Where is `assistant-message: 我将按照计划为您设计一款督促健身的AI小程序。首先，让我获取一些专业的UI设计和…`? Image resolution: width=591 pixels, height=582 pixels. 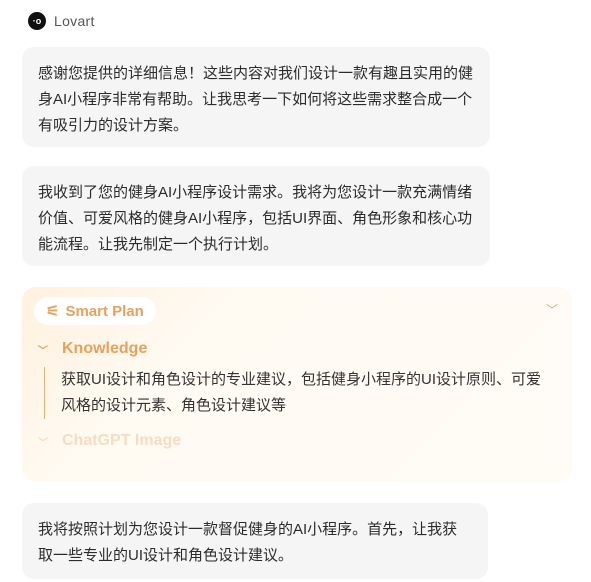 assistant-message: 我将按照计划为您设计一款督促健身的AI小程序。首先，让我获取一些专业的UI设计和… is located at coordinates (255, 541).